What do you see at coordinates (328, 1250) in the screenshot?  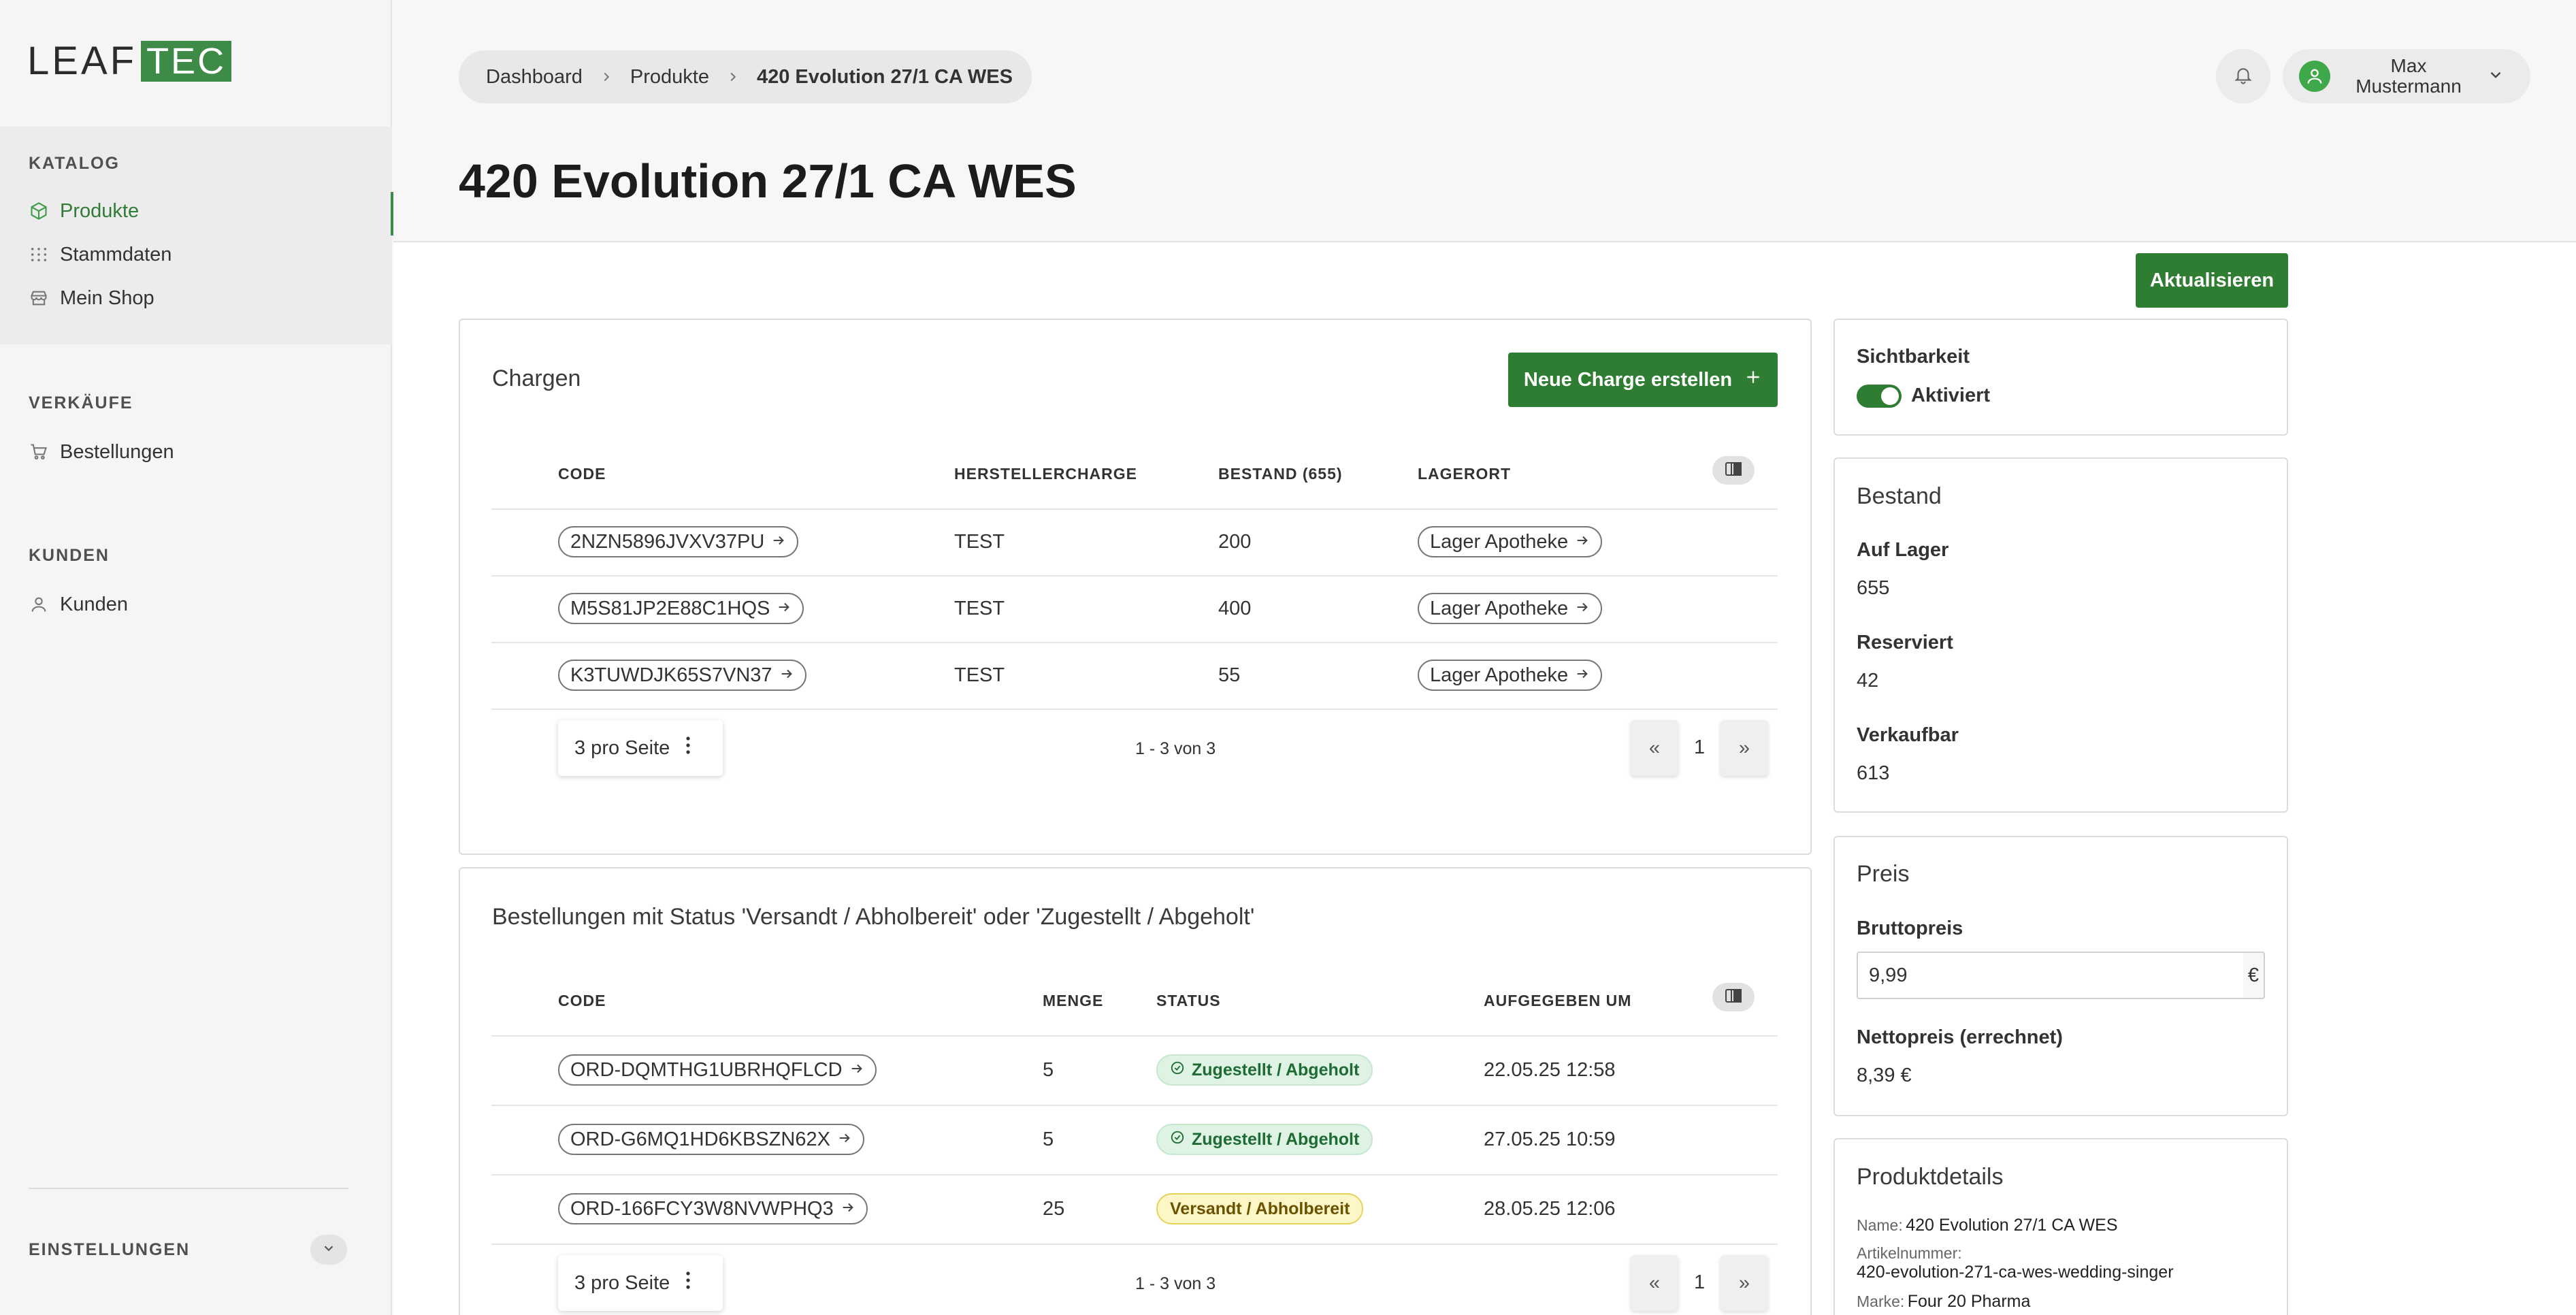 I see `settings-expand-button` at bounding box center [328, 1250].